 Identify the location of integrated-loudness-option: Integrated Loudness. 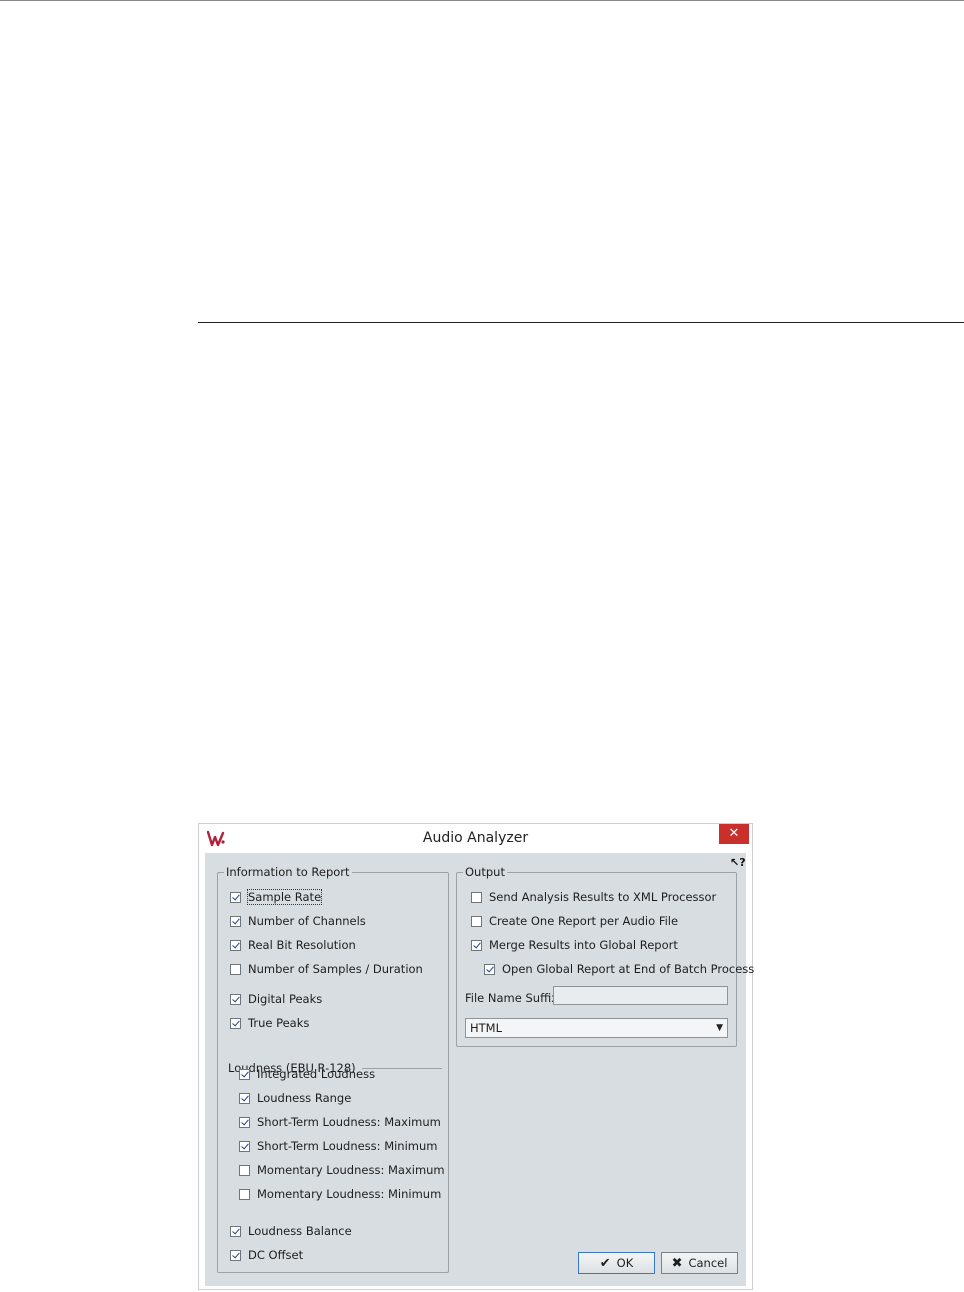
(307, 1074).